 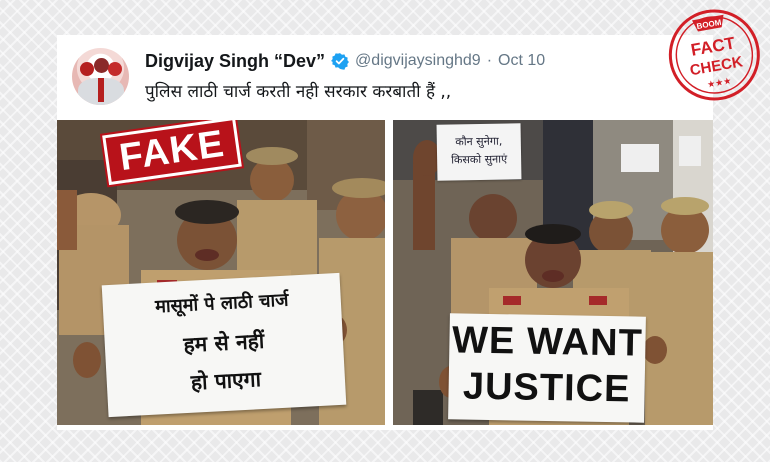 What do you see at coordinates (479, 141) in the screenshot?
I see `small-sign-line: कौन सुनेगा,` at bounding box center [479, 141].